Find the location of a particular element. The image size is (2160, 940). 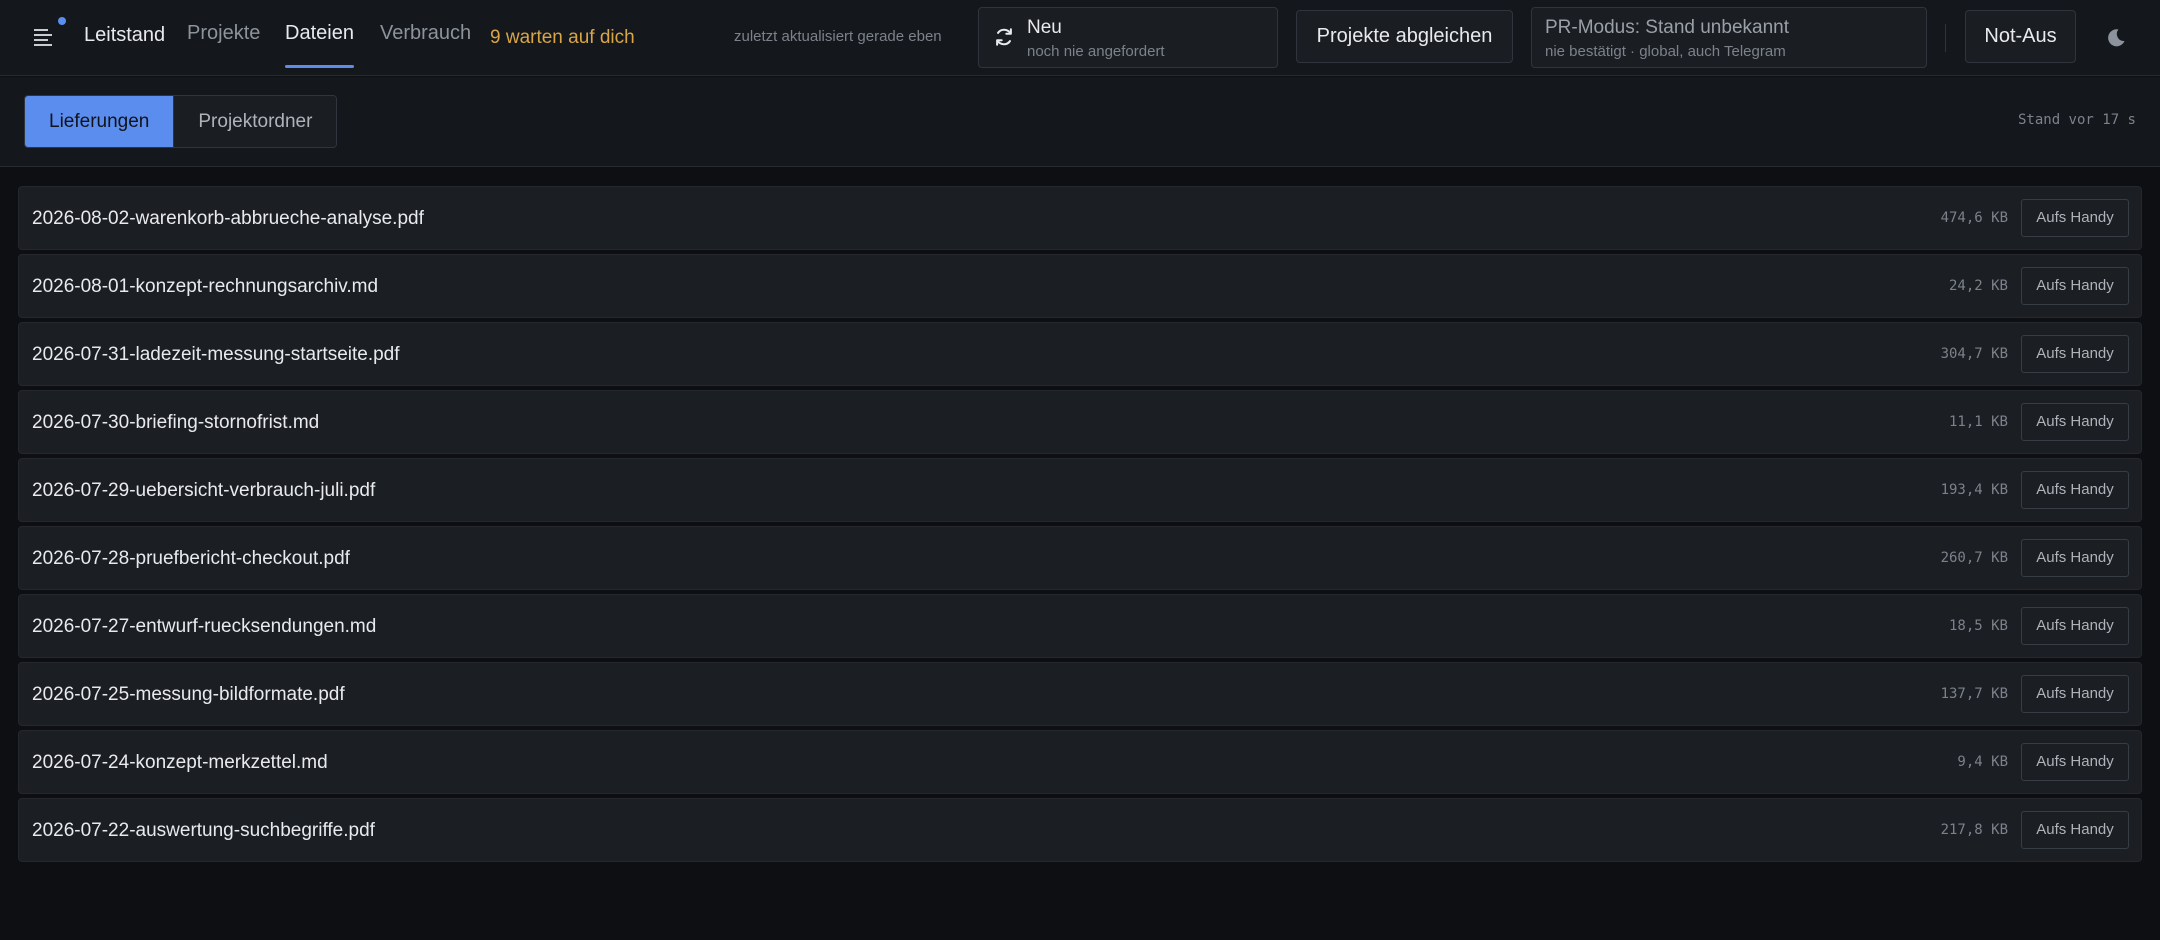

file-size: 9,4 KB is located at coordinates (1982, 762).